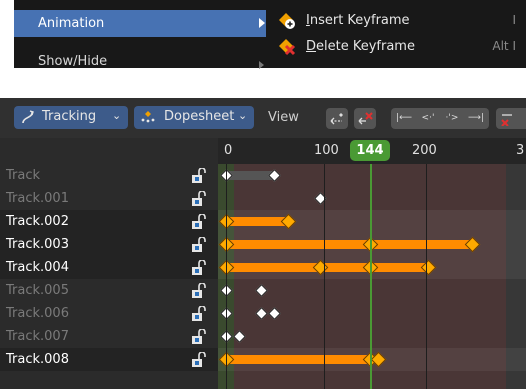 This screenshot has height=389, width=526. I want to click on channel-row: Track.004, so click(109, 267).